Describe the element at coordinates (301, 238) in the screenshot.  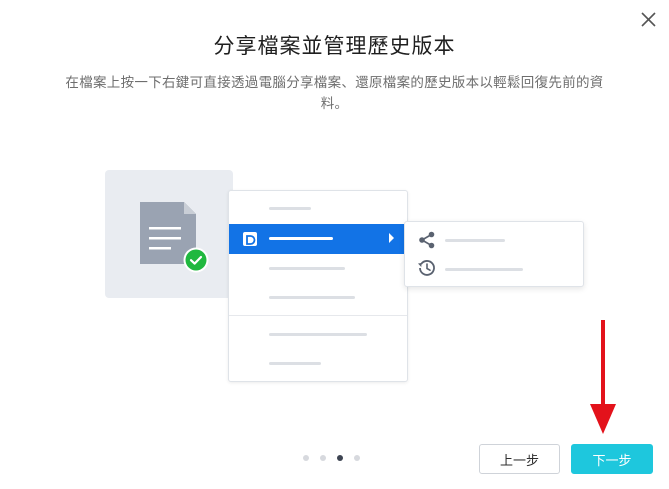
I see `menu-item-line` at that location.